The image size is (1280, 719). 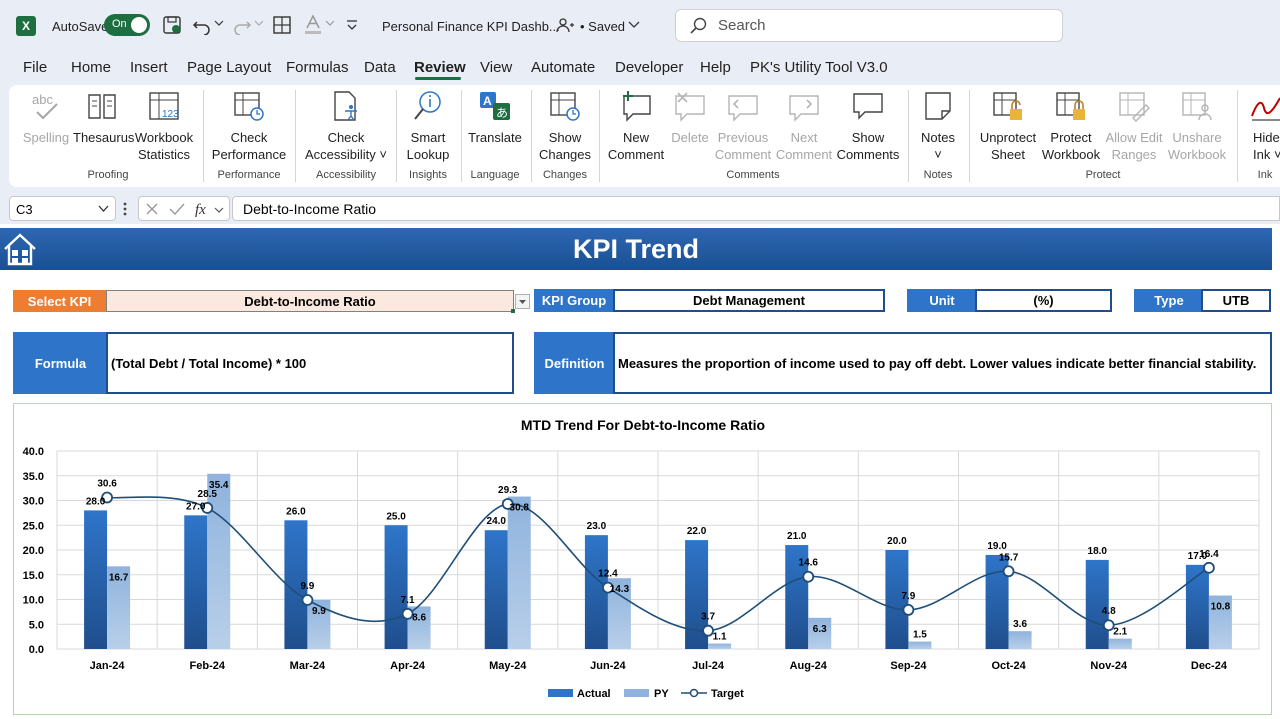 What do you see at coordinates (427, 105) in the screenshot?
I see `smart-lookup-icon` at bounding box center [427, 105].